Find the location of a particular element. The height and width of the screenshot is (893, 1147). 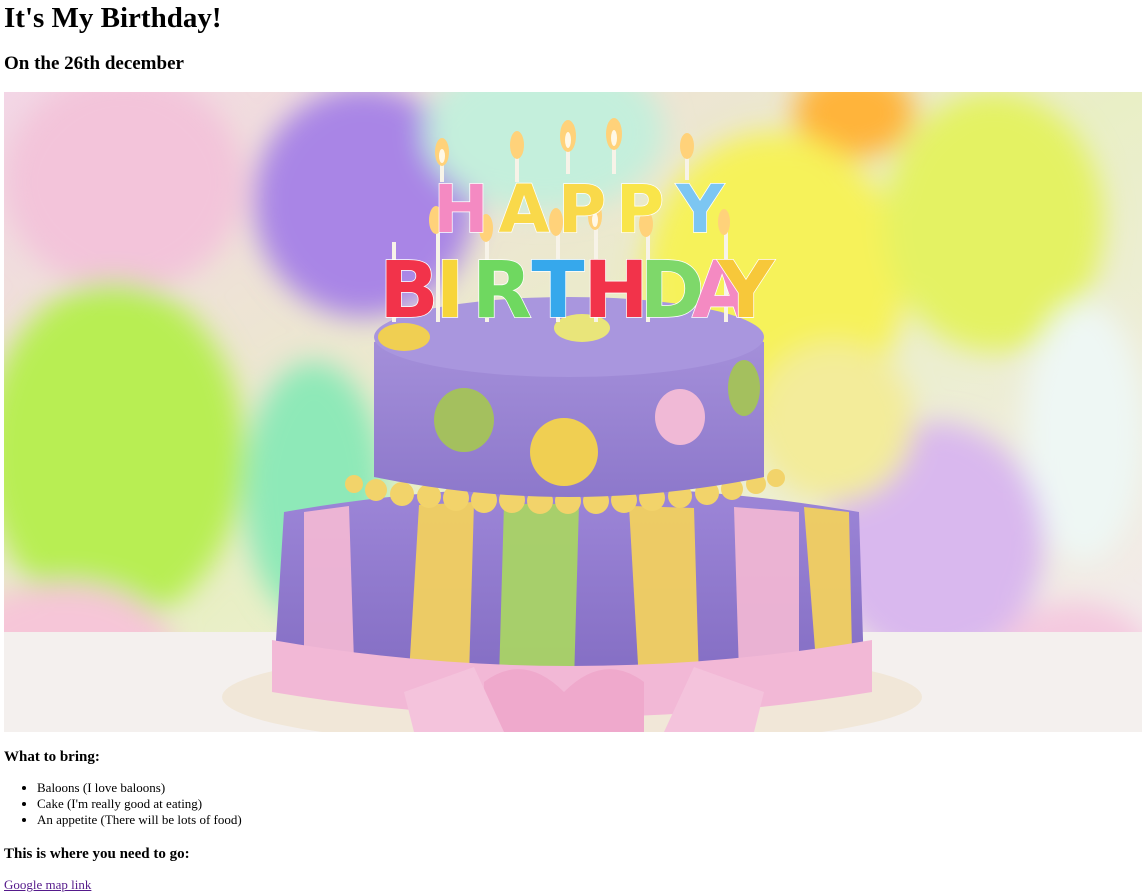

candle-letter: B is located at coordinates (408, 291).